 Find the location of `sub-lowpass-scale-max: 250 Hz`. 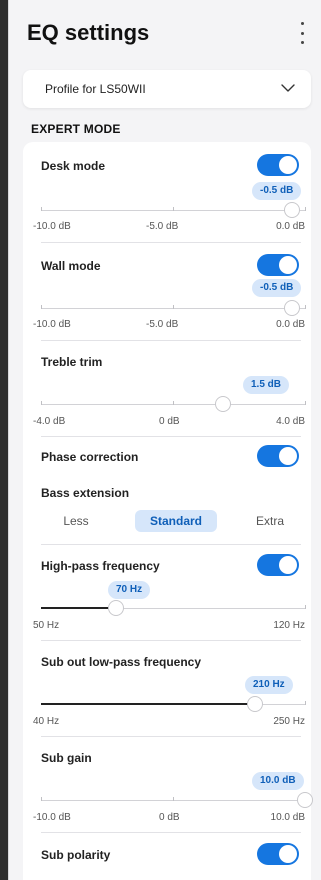

sub-lowpass-scale-max: 250 Hz is located at coordinates (289, 721).